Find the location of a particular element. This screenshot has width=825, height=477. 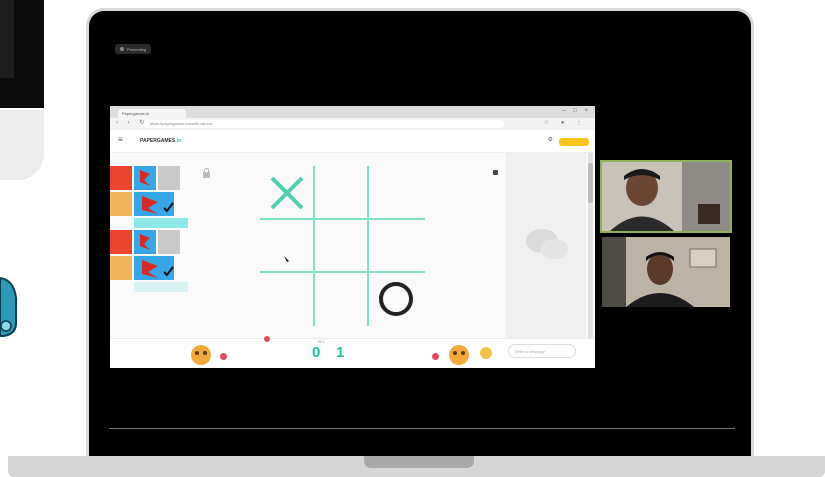

address-bar: https://papergames.io/en/tic-tac-toe is located at coordinates (324, 124).